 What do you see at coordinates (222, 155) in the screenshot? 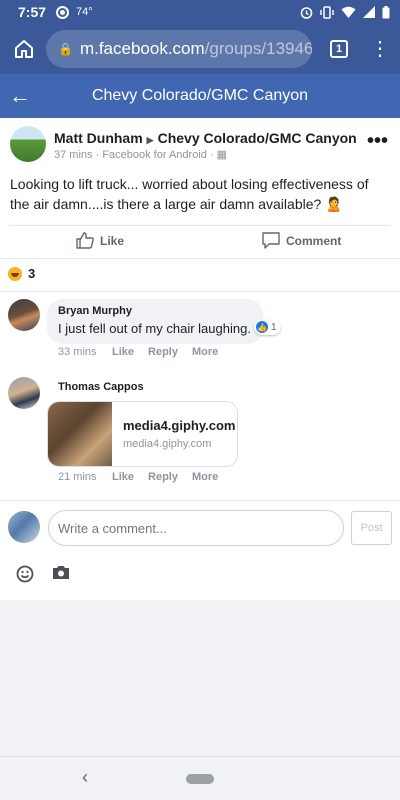
I see `members-icon: ▦` at bounding box center [222, 155].